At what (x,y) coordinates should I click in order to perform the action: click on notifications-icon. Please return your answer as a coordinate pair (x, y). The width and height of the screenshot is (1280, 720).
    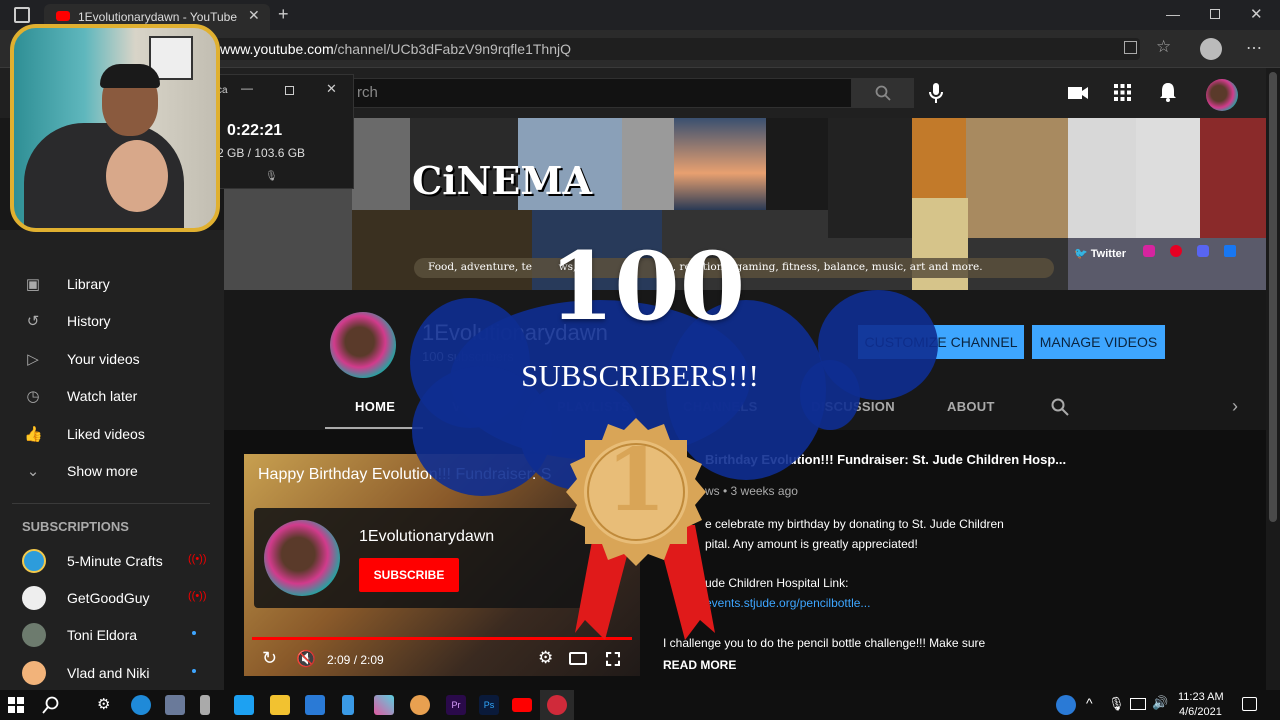
    Looking at the image, I should click on (1249, 704).